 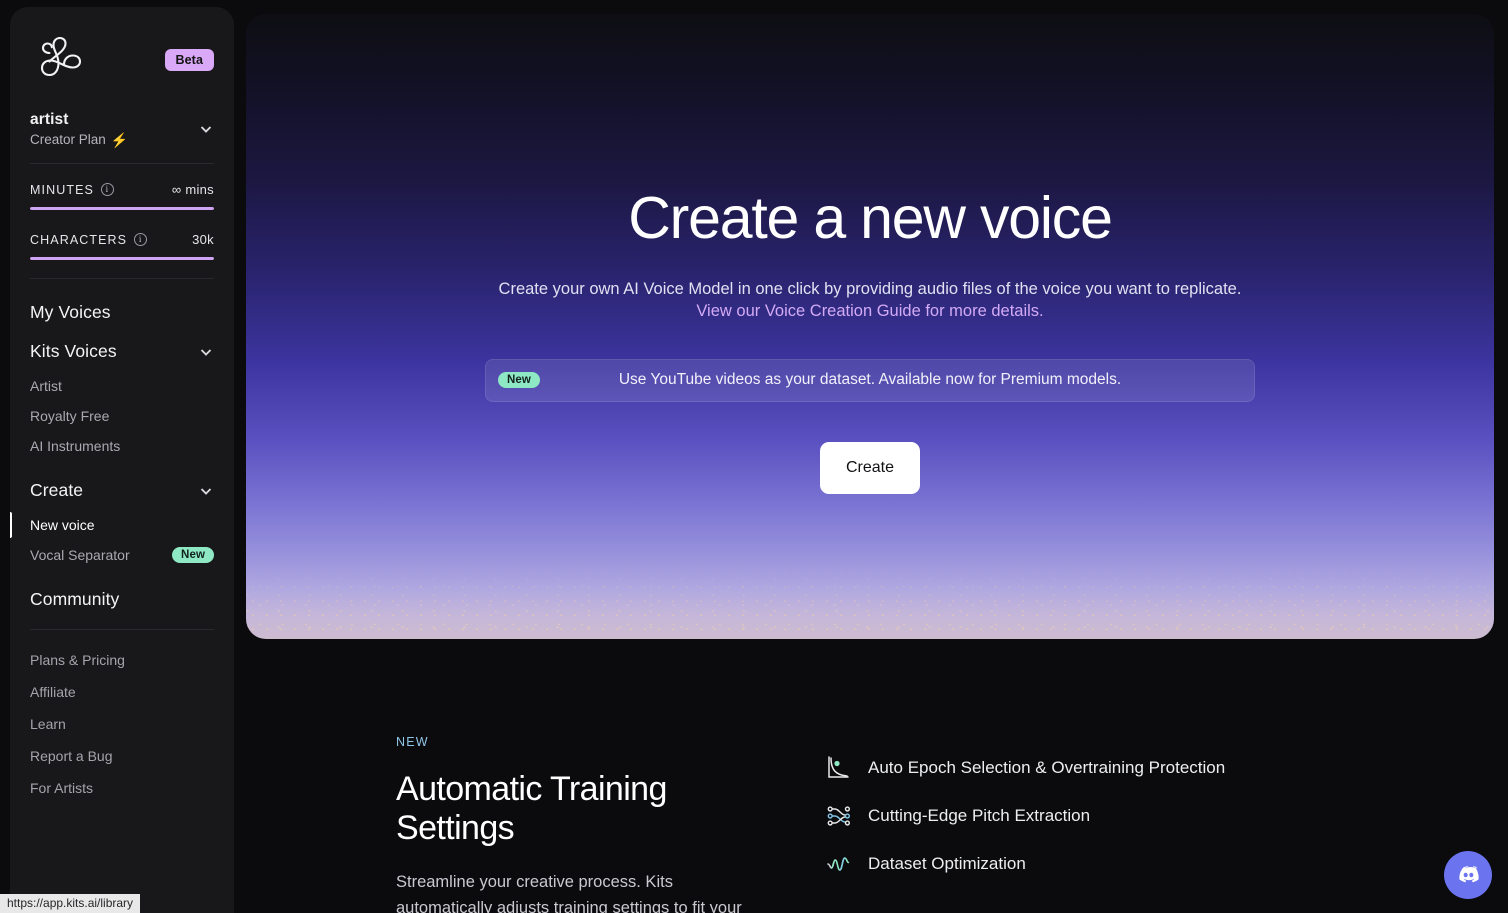 I want to click on characters-meter-label-group: CHARACTERS i, so click(x=89, y=239).